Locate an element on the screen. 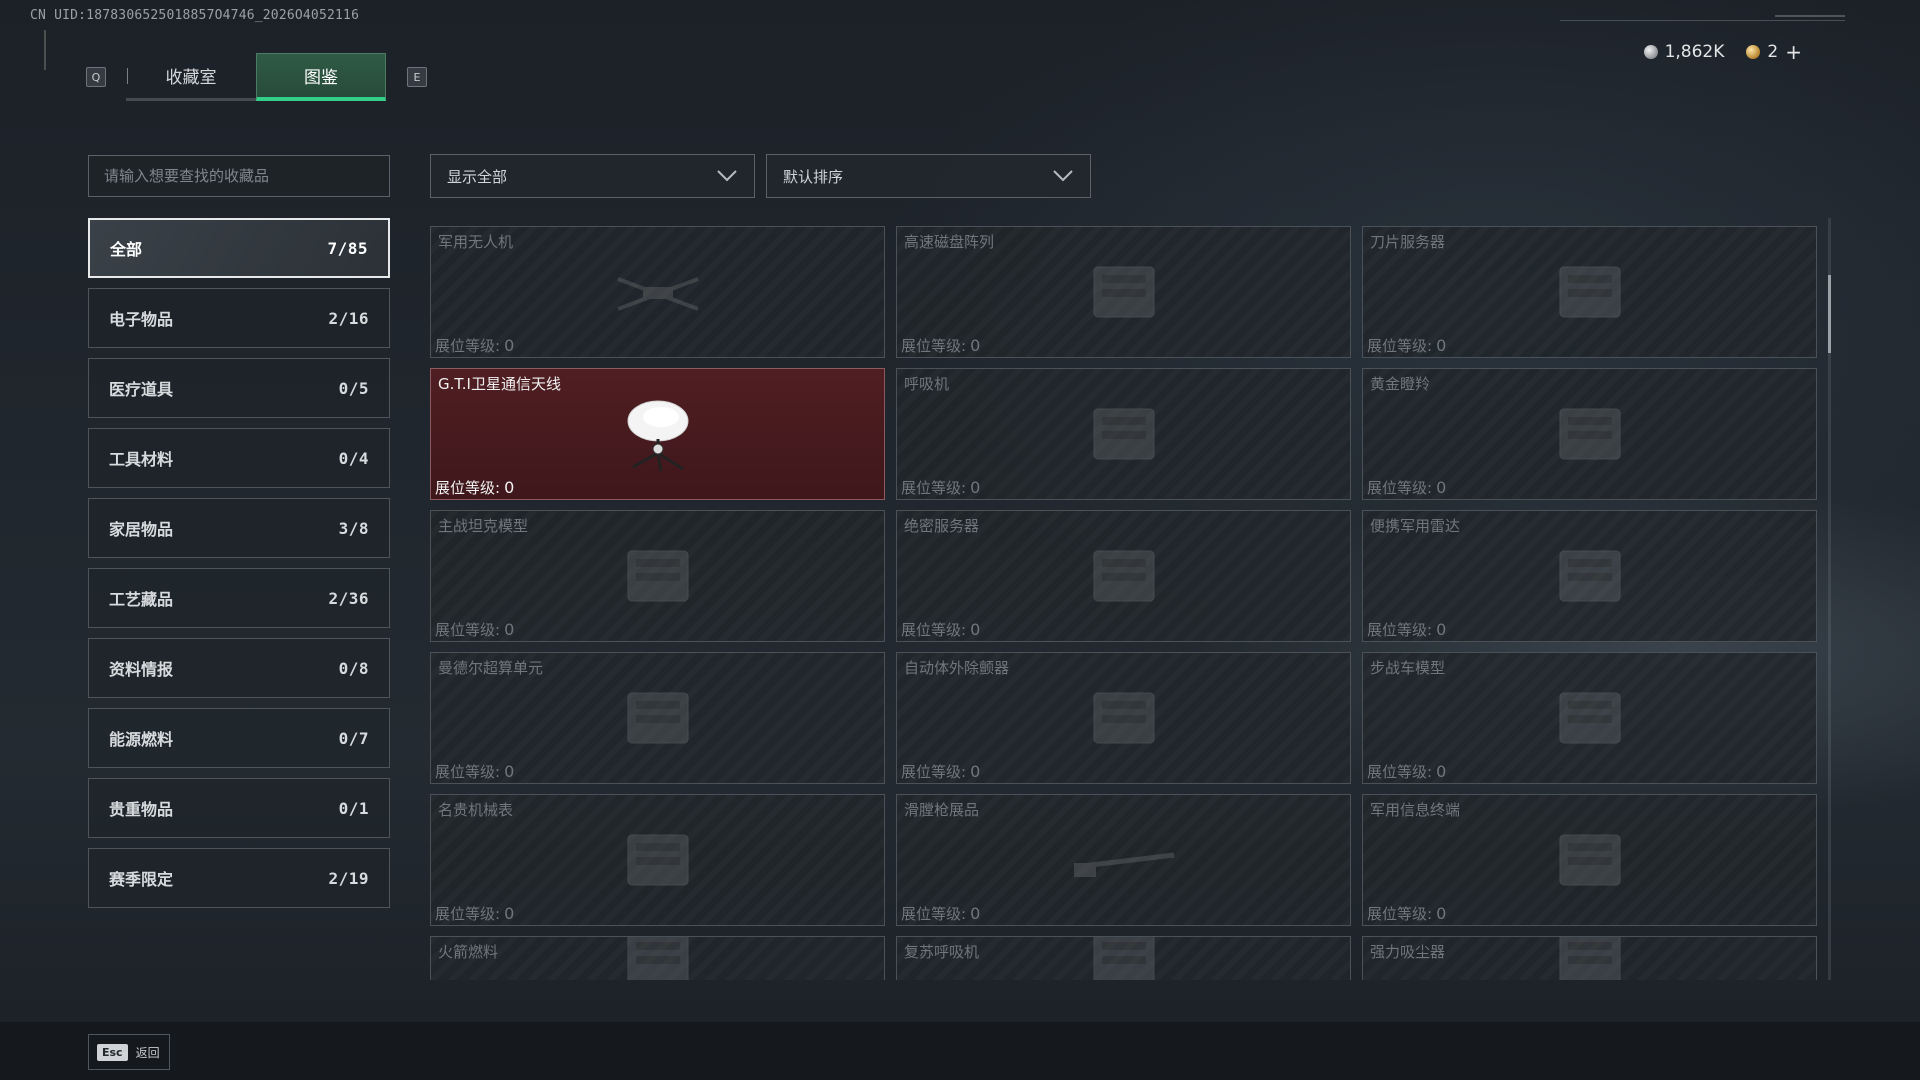  collection-card: 自动体外除颤器 展位等级: 0 is located at coordinates (1123, 718).